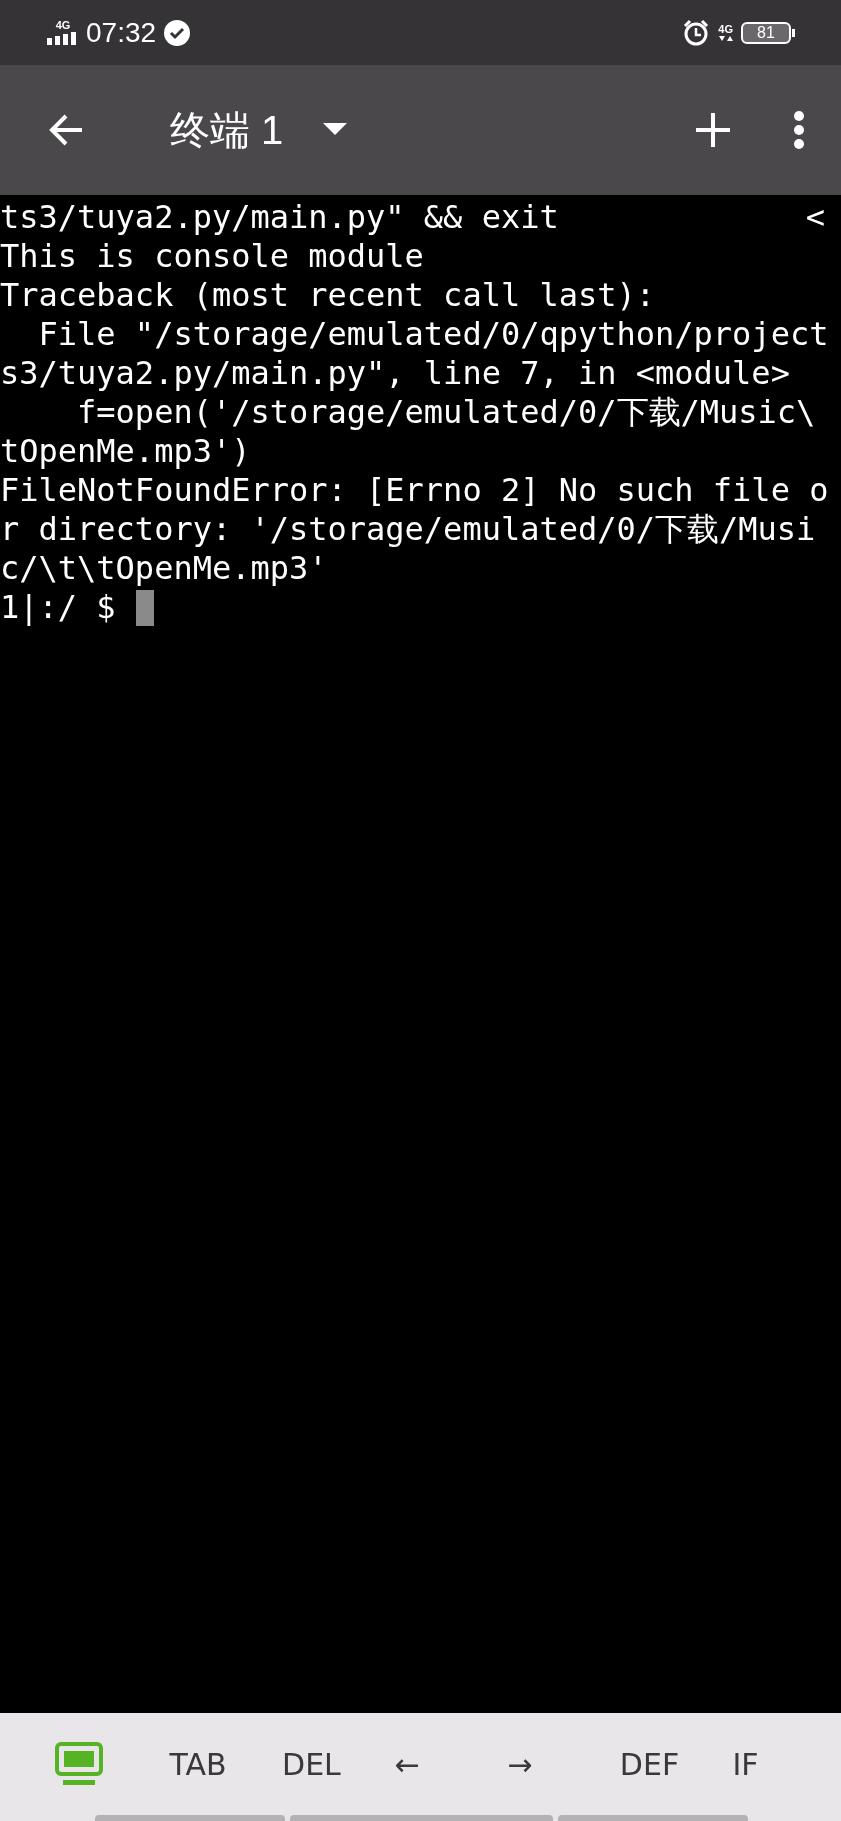  Describe the element at coordinates (164, 568) in the screenshot. I see `terminal-line: c/\t\tOpenMe.mp3'` at that location.